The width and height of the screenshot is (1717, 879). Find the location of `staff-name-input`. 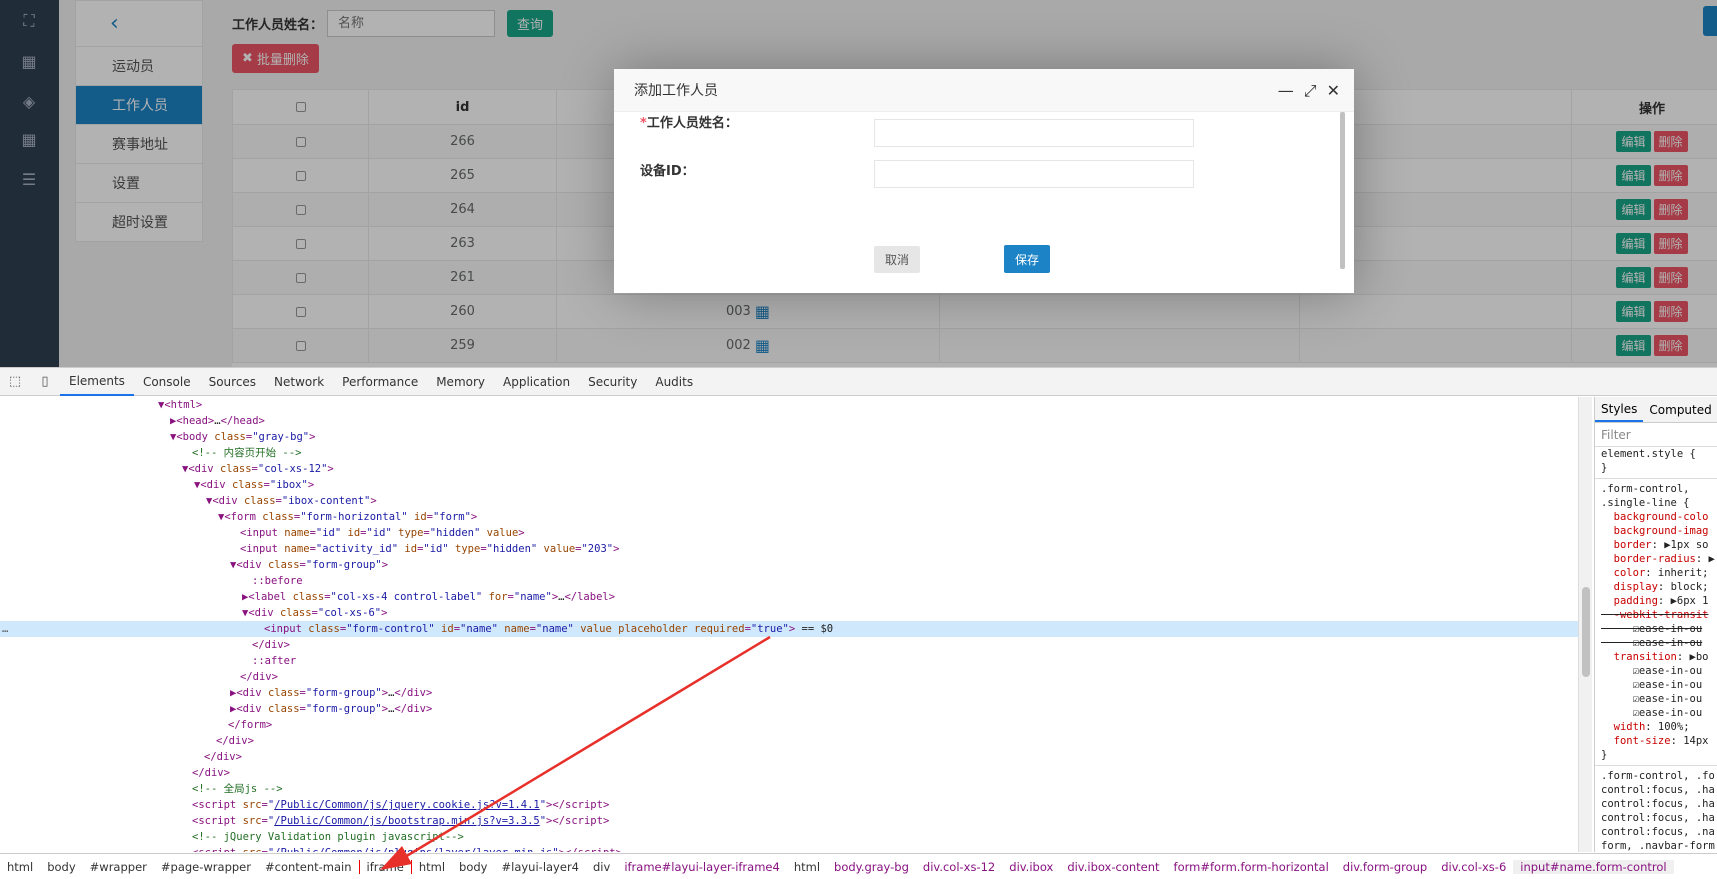

staff-name-input is located at coordinates (1034, 133).